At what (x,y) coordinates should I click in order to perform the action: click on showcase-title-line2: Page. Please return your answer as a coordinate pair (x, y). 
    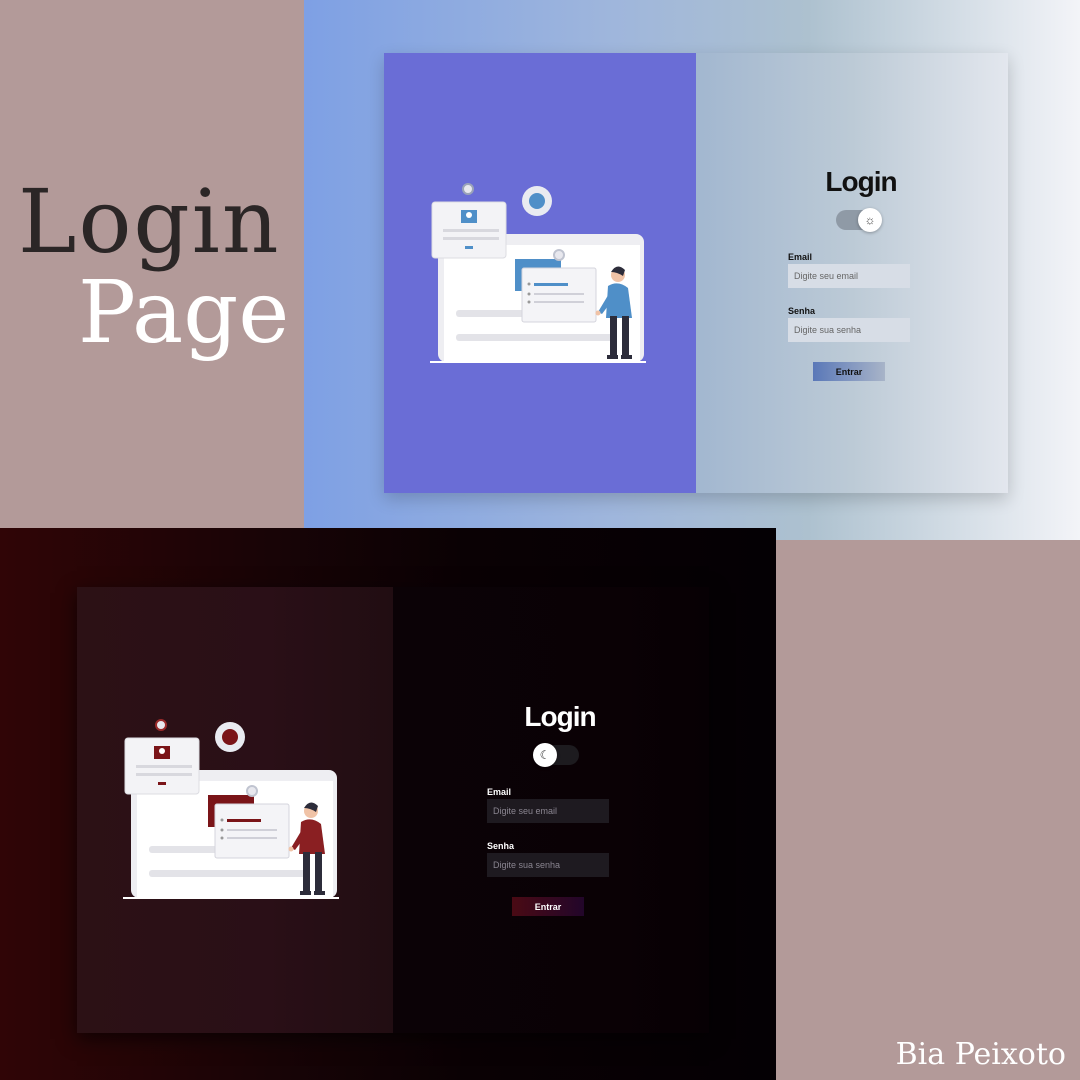
    Looking at the image, I should click on (184, 313).